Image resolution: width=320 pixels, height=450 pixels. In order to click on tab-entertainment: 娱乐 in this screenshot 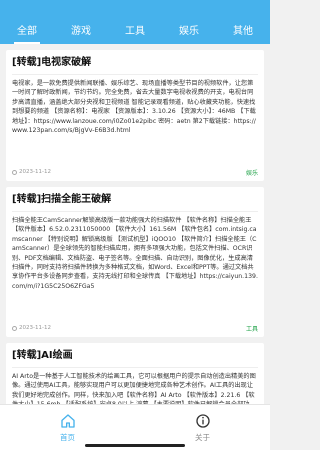, I will do `click(189, 35)`.